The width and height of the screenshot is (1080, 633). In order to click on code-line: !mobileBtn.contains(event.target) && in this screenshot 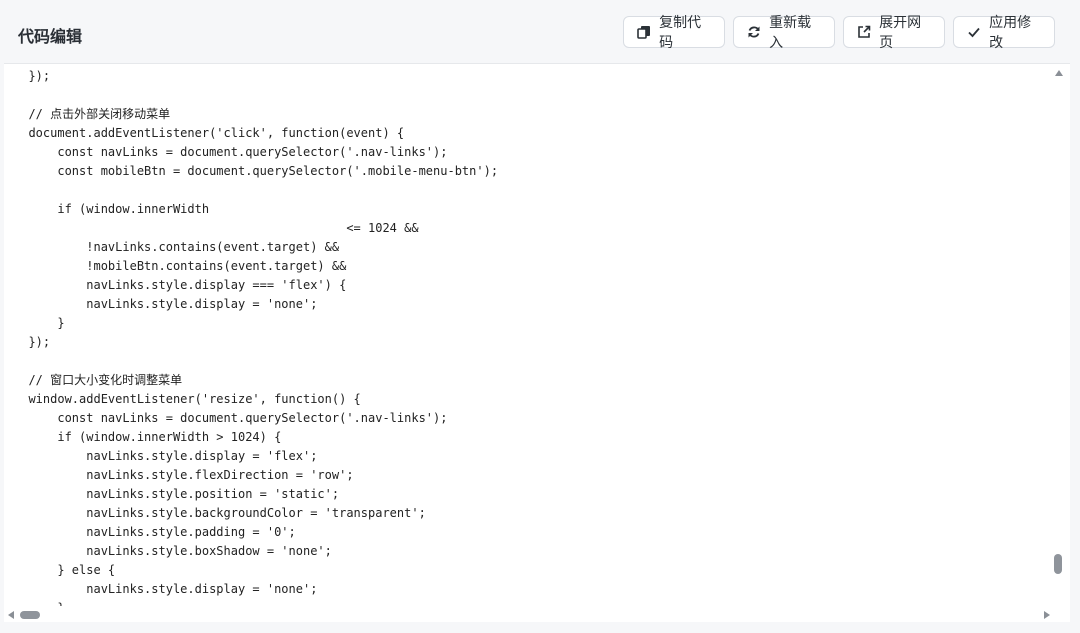, I will do `click(180, 266)`.